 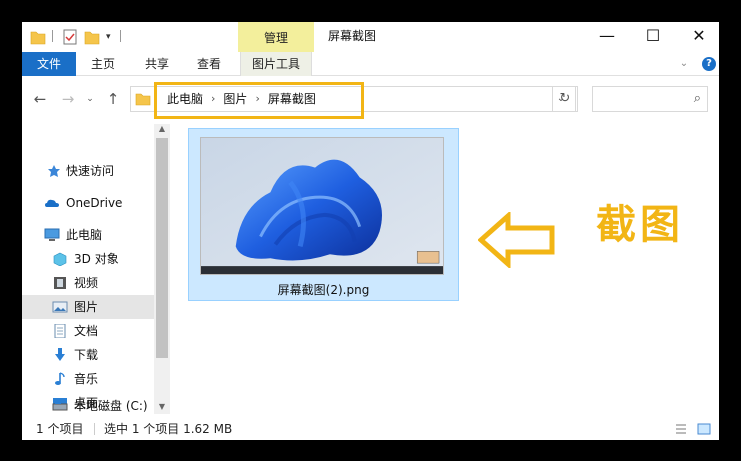 I want to click on expand-ribbon-icon: ⌄, so click(x=684, y=64).